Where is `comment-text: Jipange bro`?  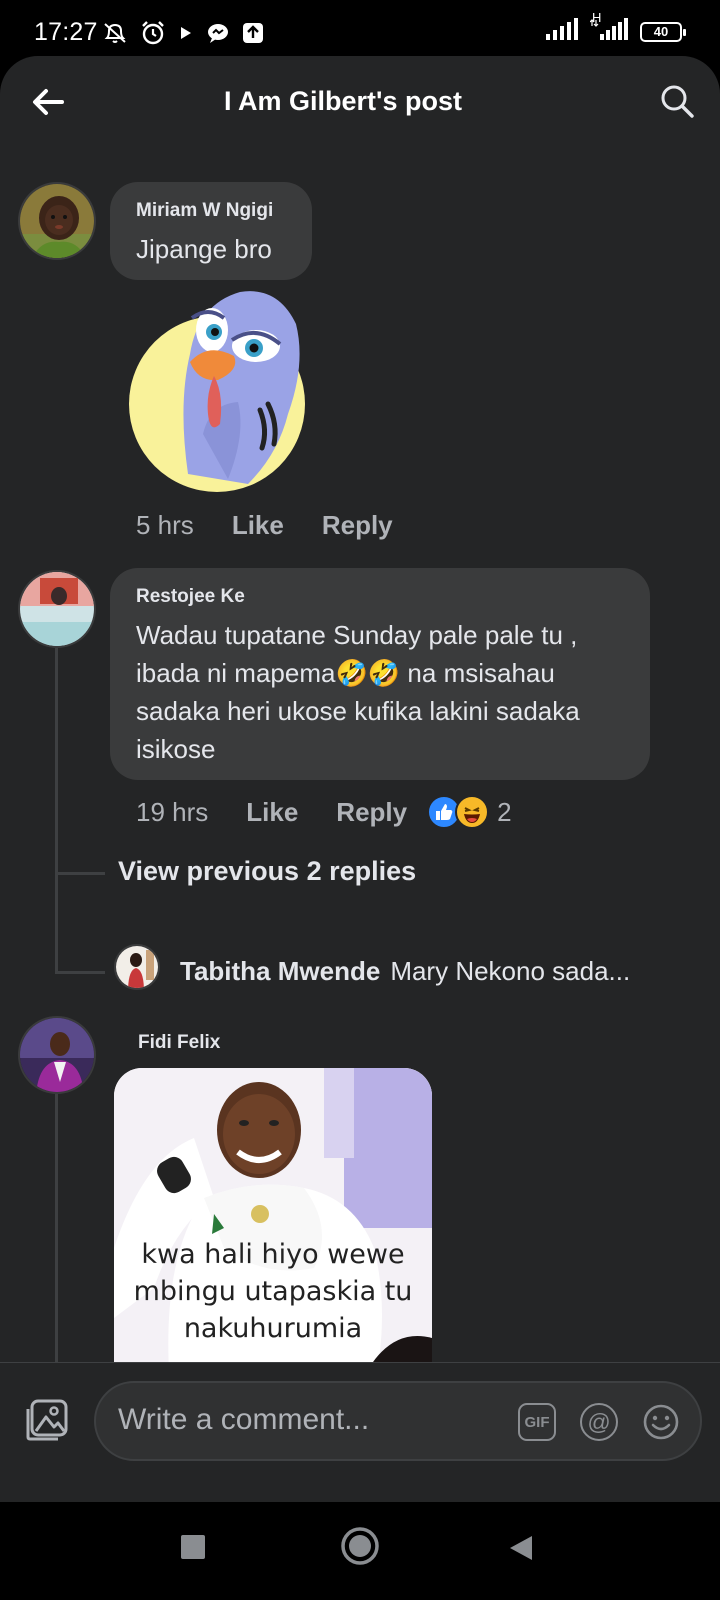
comment-text: Jipange bro is located at coordinates (204, 249).